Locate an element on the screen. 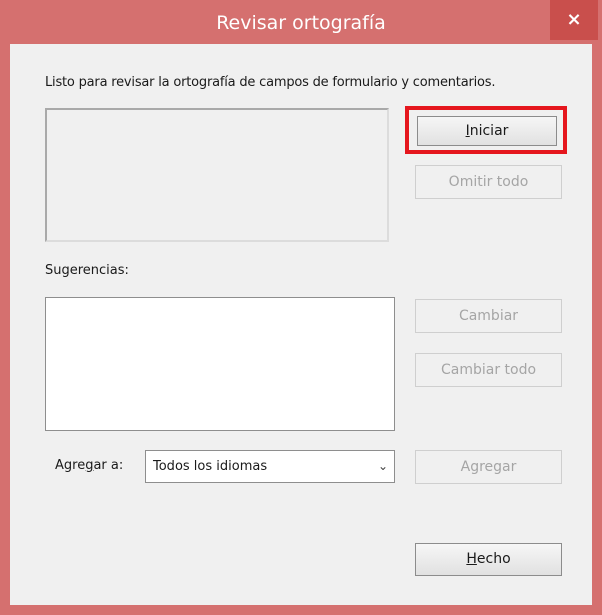  close-button: × is located at coordinates (574, 20).